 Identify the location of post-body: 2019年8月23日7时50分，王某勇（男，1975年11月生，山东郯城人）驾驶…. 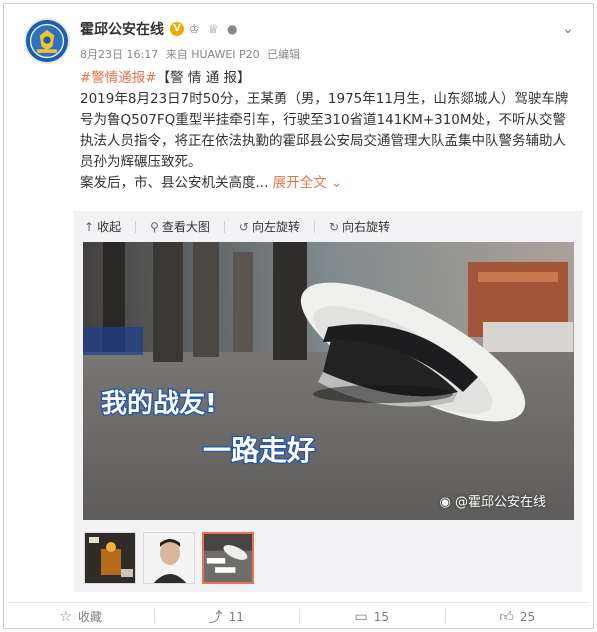
(324, 130).